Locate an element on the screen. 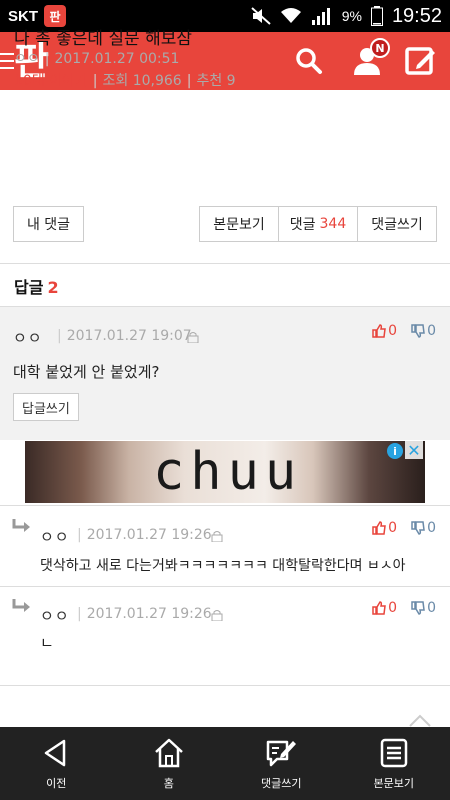 The width and height of the screenshot is (450, 800). battery-icon is located at coordinates (376, 16).